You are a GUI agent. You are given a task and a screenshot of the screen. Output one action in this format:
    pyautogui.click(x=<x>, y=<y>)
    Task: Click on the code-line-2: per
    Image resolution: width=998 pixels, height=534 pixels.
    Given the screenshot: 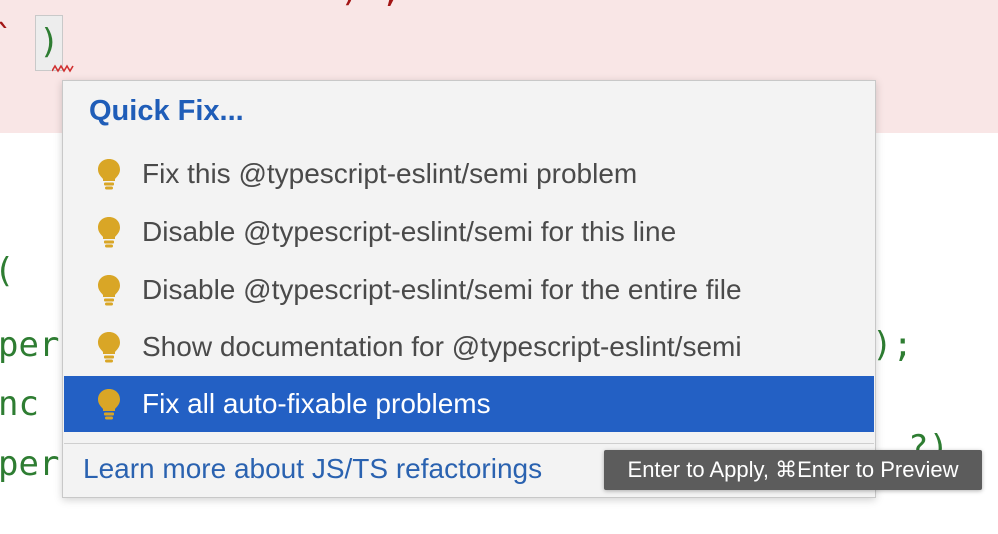 What is the action you would take?
    pyautogui.click(x=30, y=345)
    